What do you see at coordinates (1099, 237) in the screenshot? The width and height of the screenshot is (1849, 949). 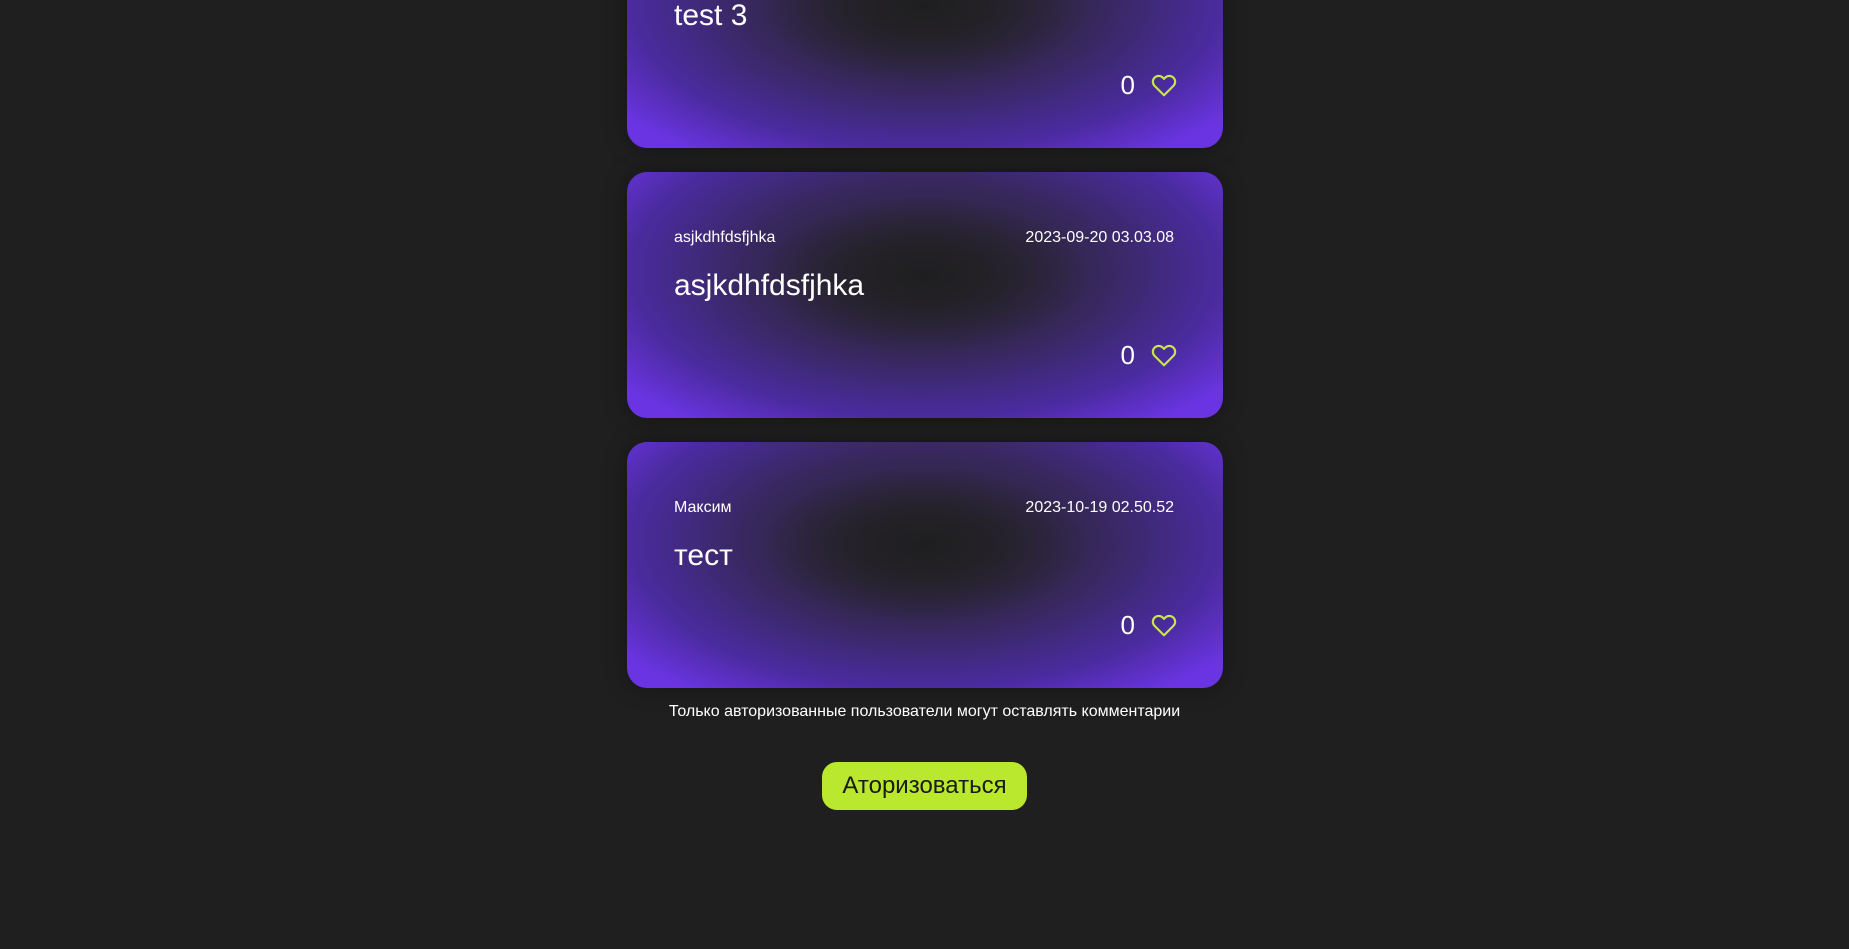 I see `post-date: 2023-09-20 03.03.08` at bounding box center [1099, 237].